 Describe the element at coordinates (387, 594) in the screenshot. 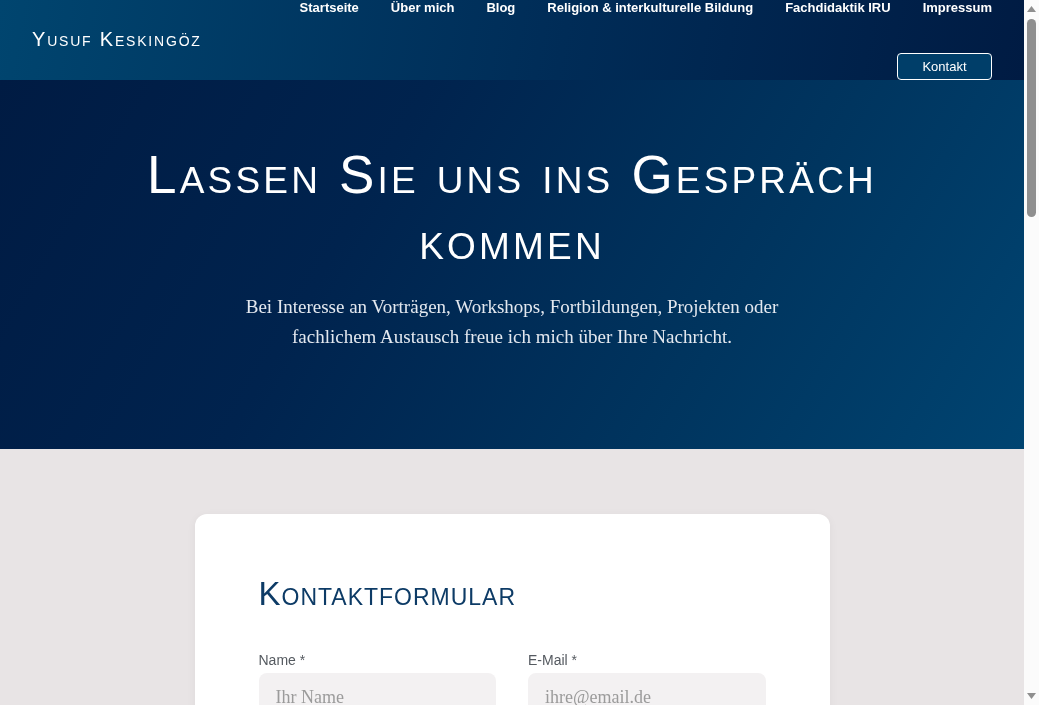

I see `form-title: Kontaktformular` at that location.